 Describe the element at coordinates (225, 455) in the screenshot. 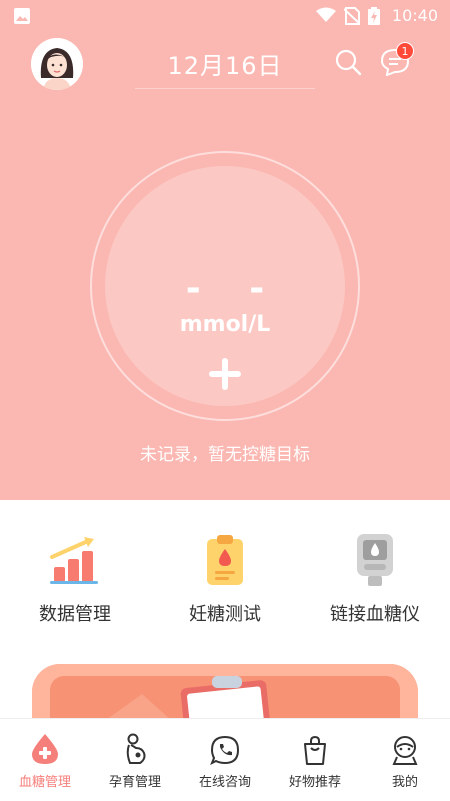

I see `no-record-message: 未记录，暂无控糖目标` at that location.